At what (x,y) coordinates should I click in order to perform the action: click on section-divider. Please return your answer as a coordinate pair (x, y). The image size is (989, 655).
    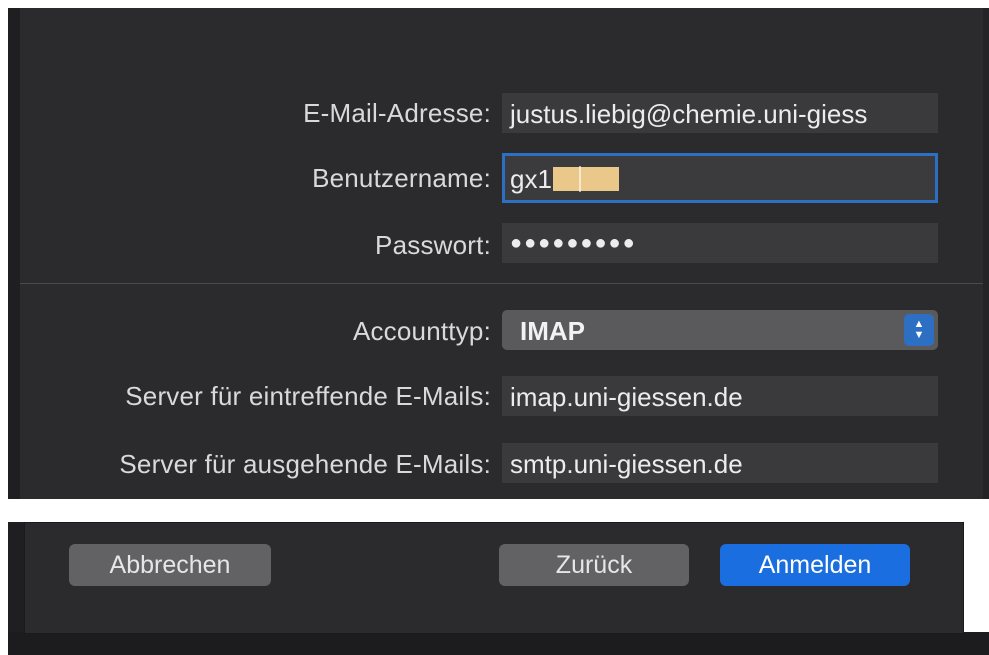
    Looking at the image, I should click on (501, 283).